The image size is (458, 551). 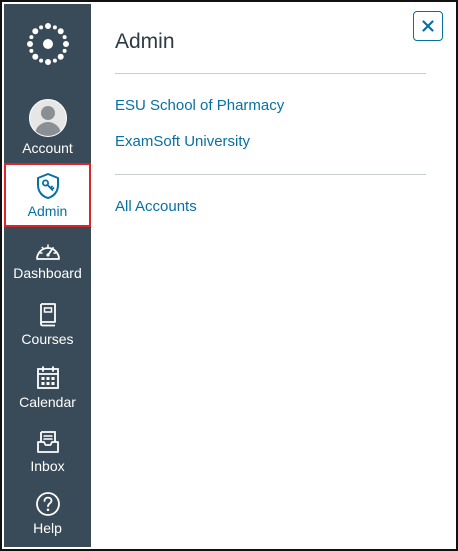 What do you see at coordinates (47, 118) in the screenshot?
I see `user-avatar-icon` at bounding box center [47, 118].